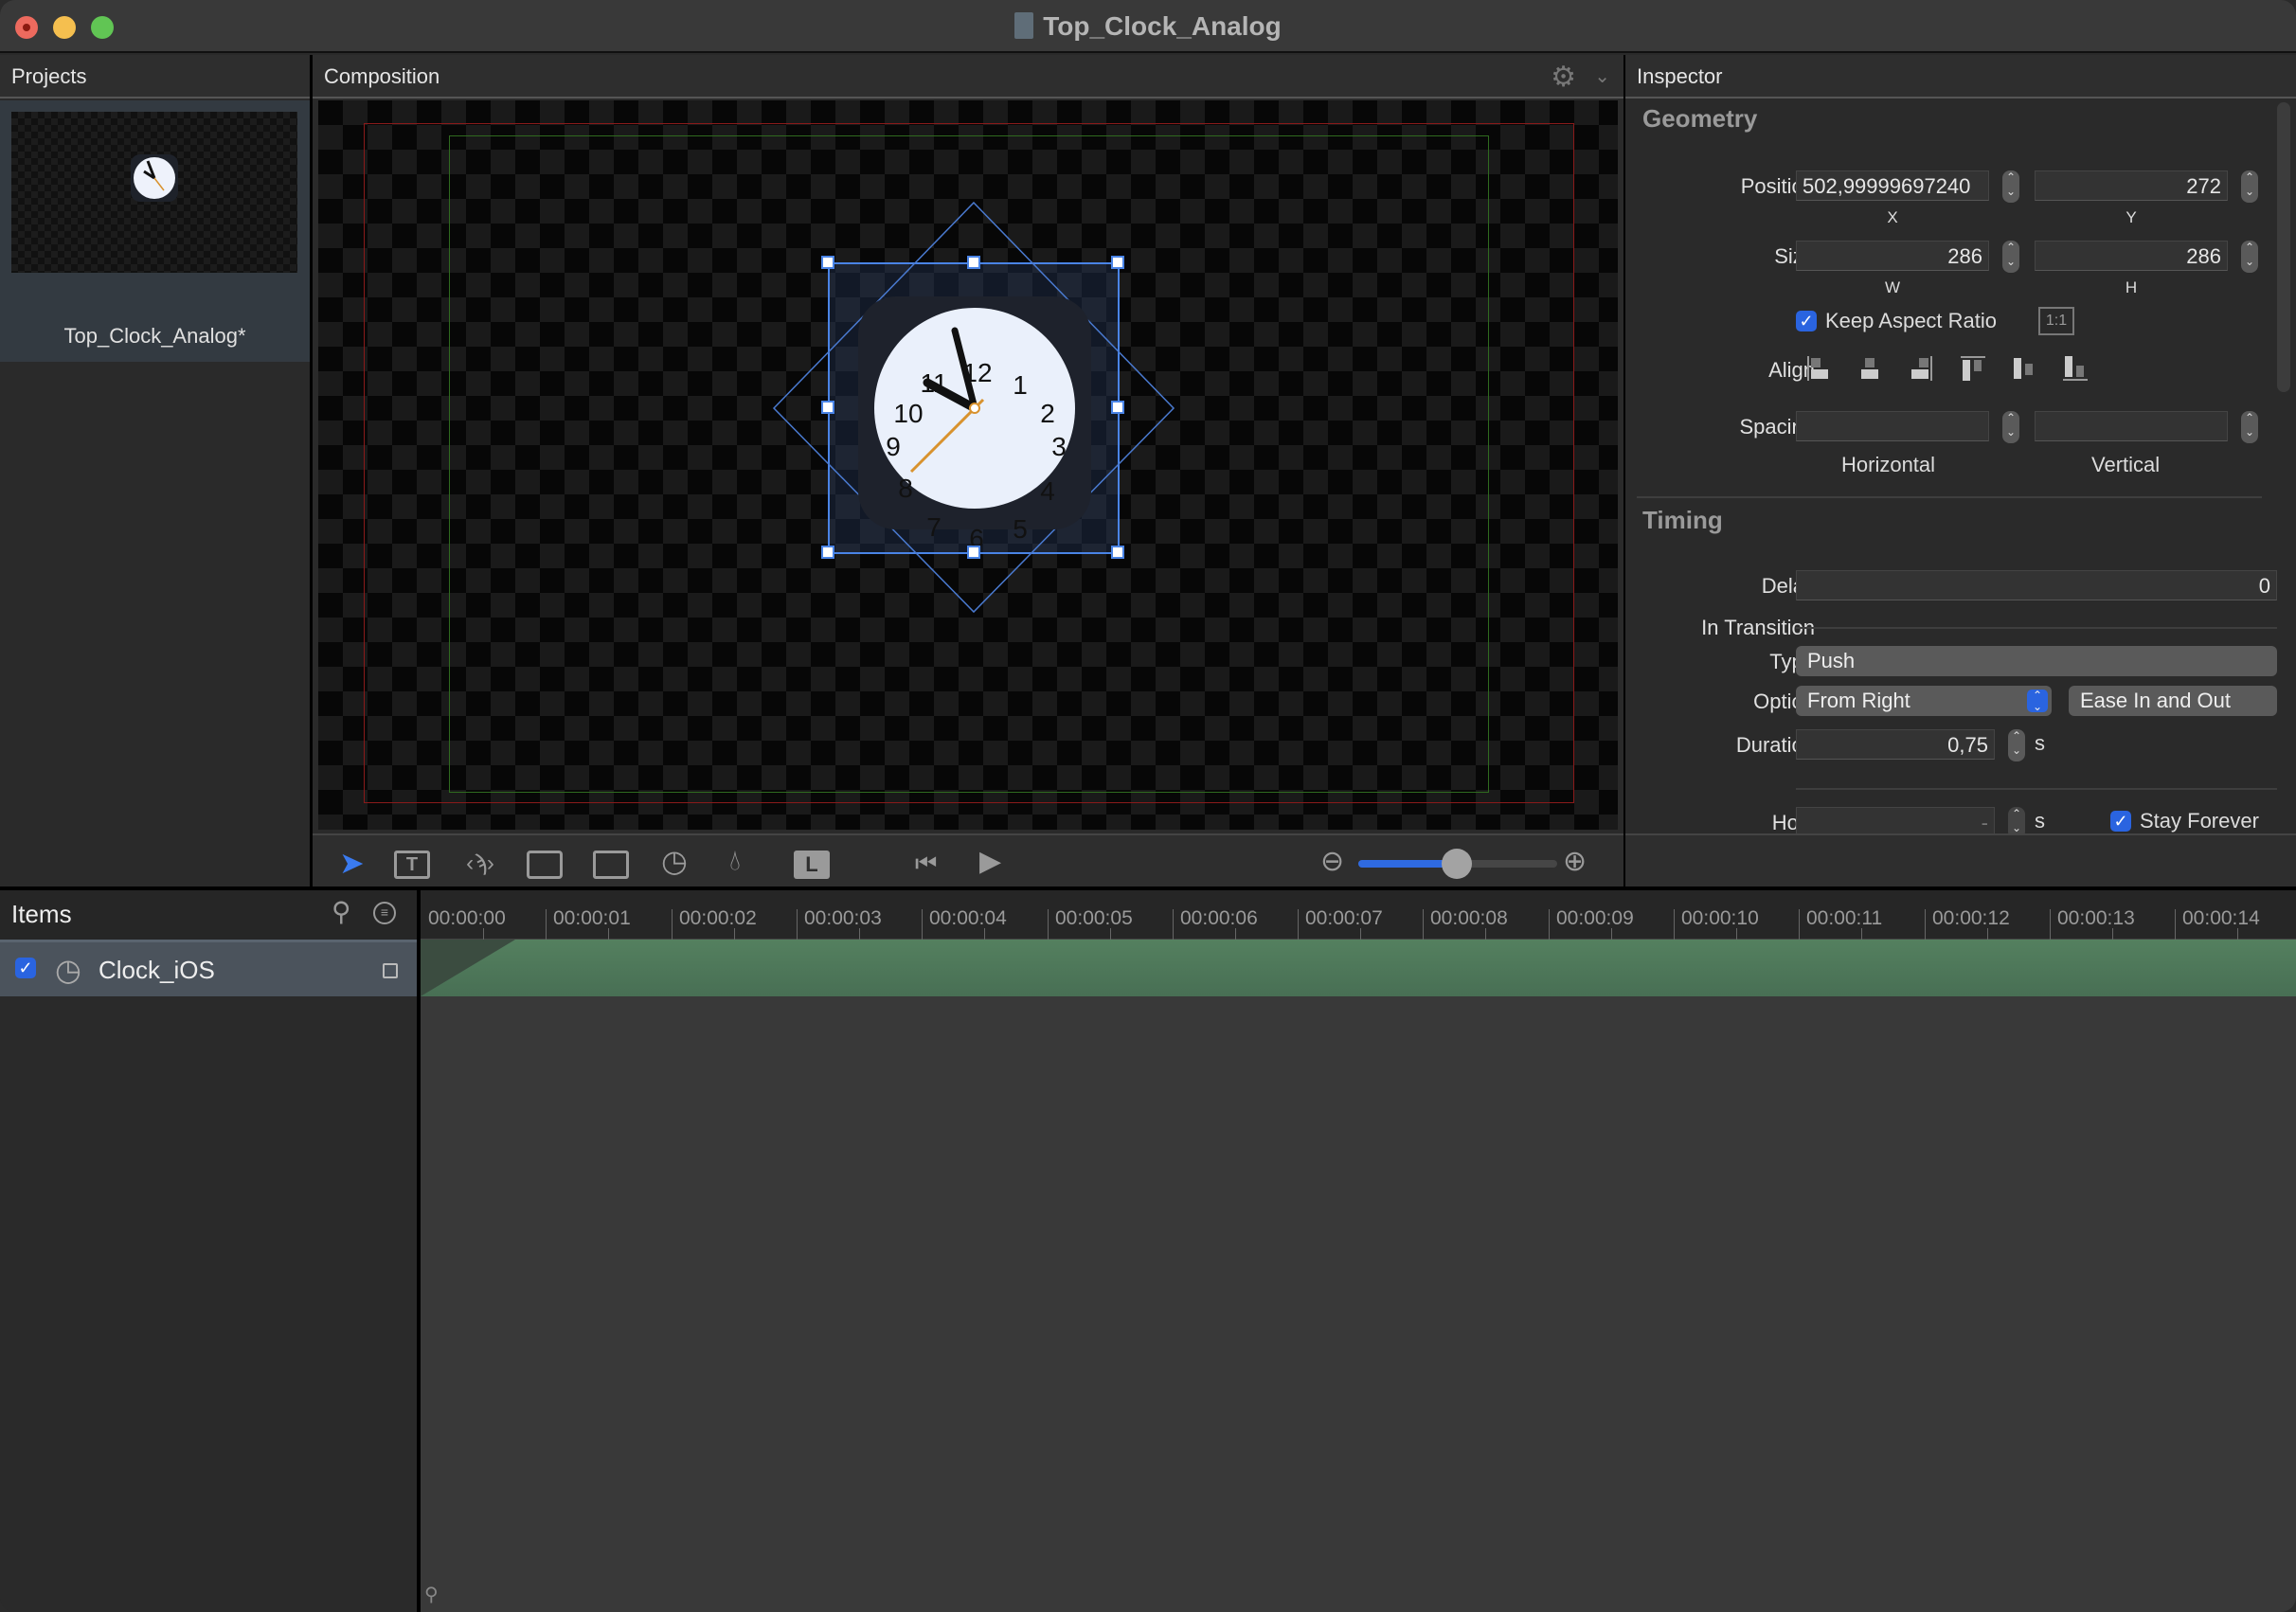  I want to click on project-name: Top_Clock_Analog*, so click(154, 336).